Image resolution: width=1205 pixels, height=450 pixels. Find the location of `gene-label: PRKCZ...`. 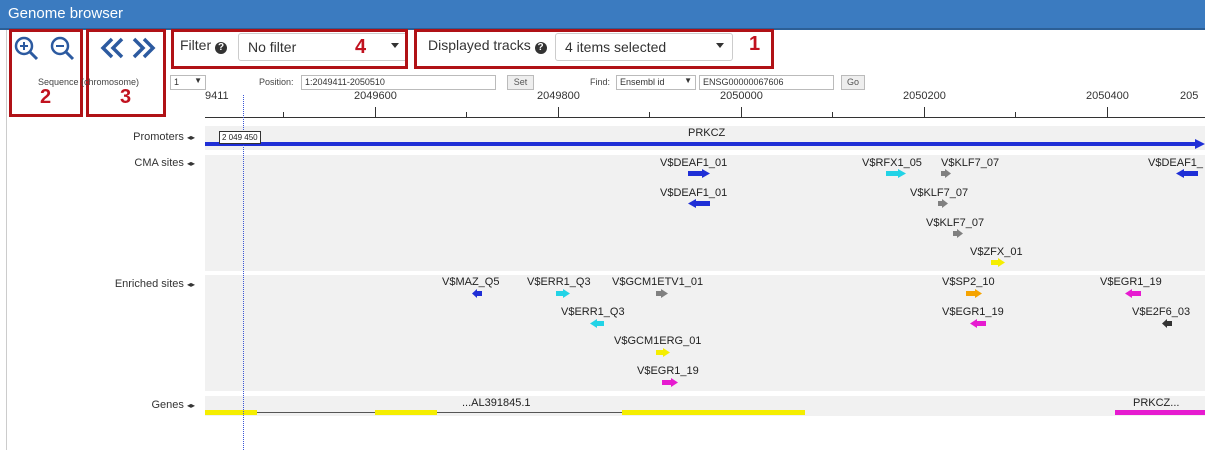

gene-label: PRKCZ... is located at coordinates (1156, 403).